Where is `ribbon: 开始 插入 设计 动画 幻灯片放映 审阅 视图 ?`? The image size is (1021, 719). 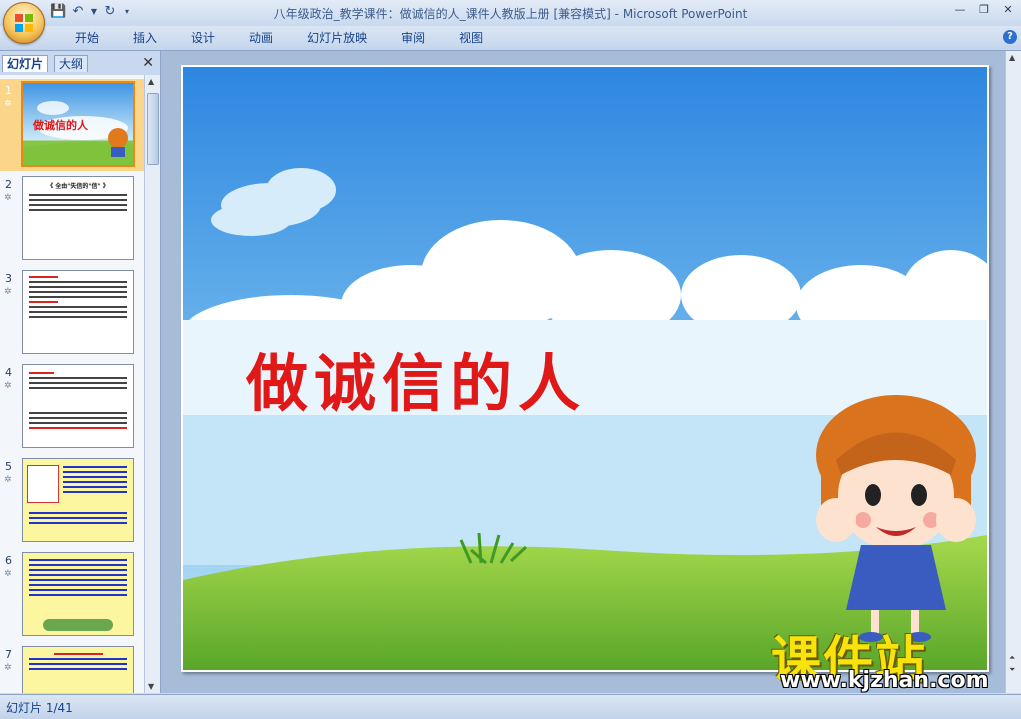
ribbon: 开始 插入 设计 动画 幻灯片放映 审阅 视图 ? is located at coordinates (510, 38).